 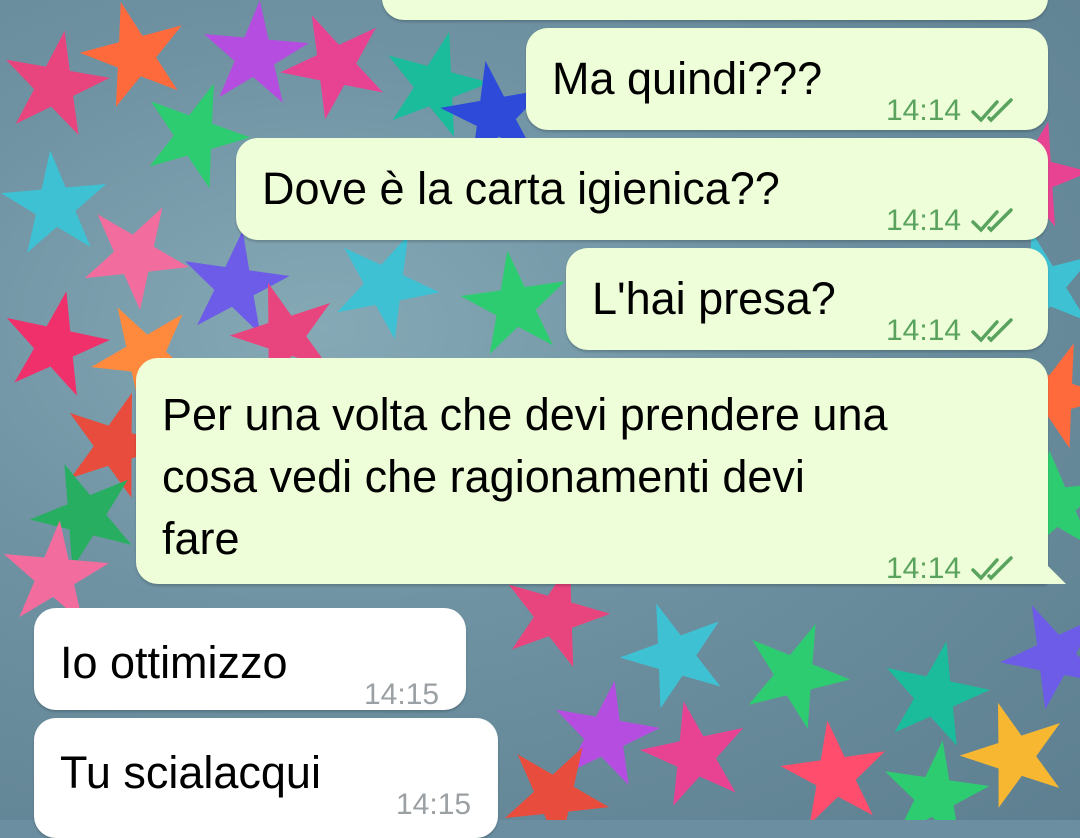 I want to click on message-bubble-outgoing: Dove è la carta igienica?? 14:14, so click(x=642, y=189).